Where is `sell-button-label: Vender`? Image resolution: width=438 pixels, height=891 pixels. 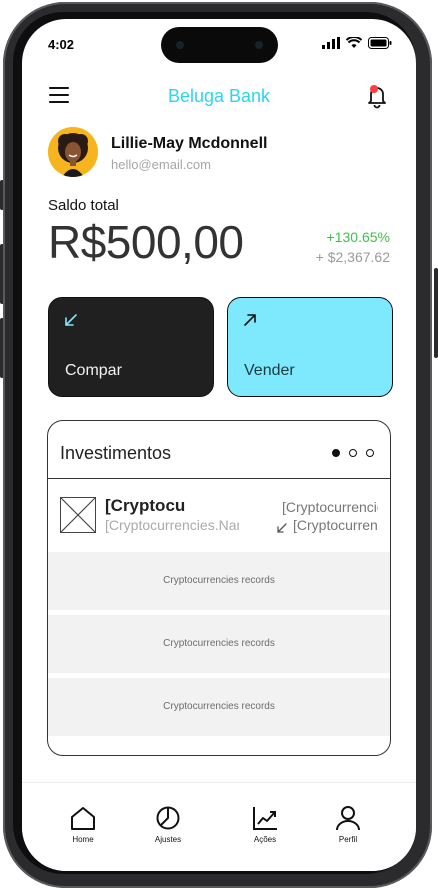 sell-button-label: Vender is located at coordinates (269, 370).